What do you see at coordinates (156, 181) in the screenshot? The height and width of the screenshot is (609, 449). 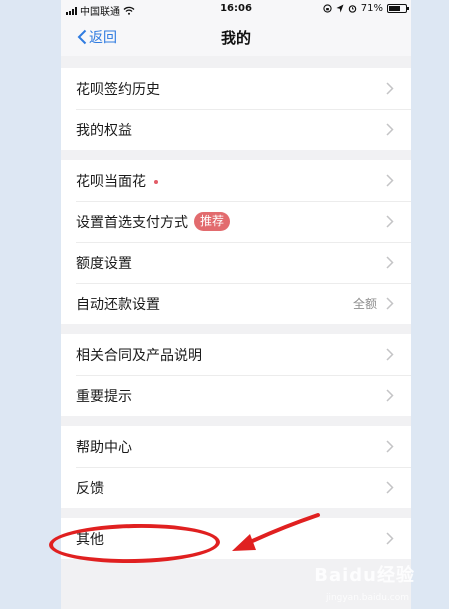 I see `red-dot-indicator` at bounding box center [156, 181].